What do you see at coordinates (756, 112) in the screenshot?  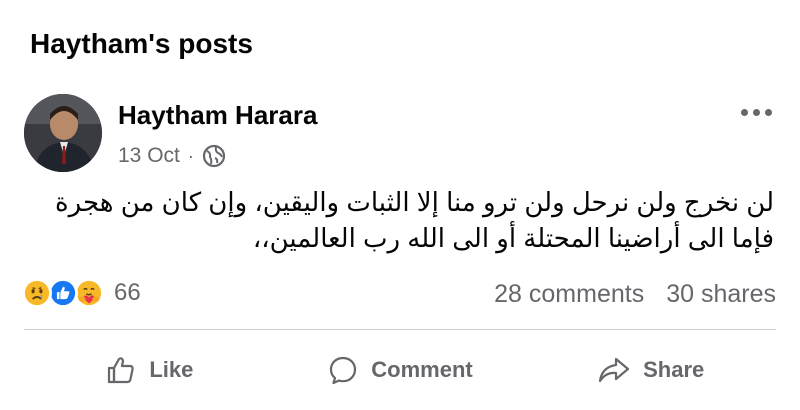 I see `more-options-icon` at bounding box center [756, 112].